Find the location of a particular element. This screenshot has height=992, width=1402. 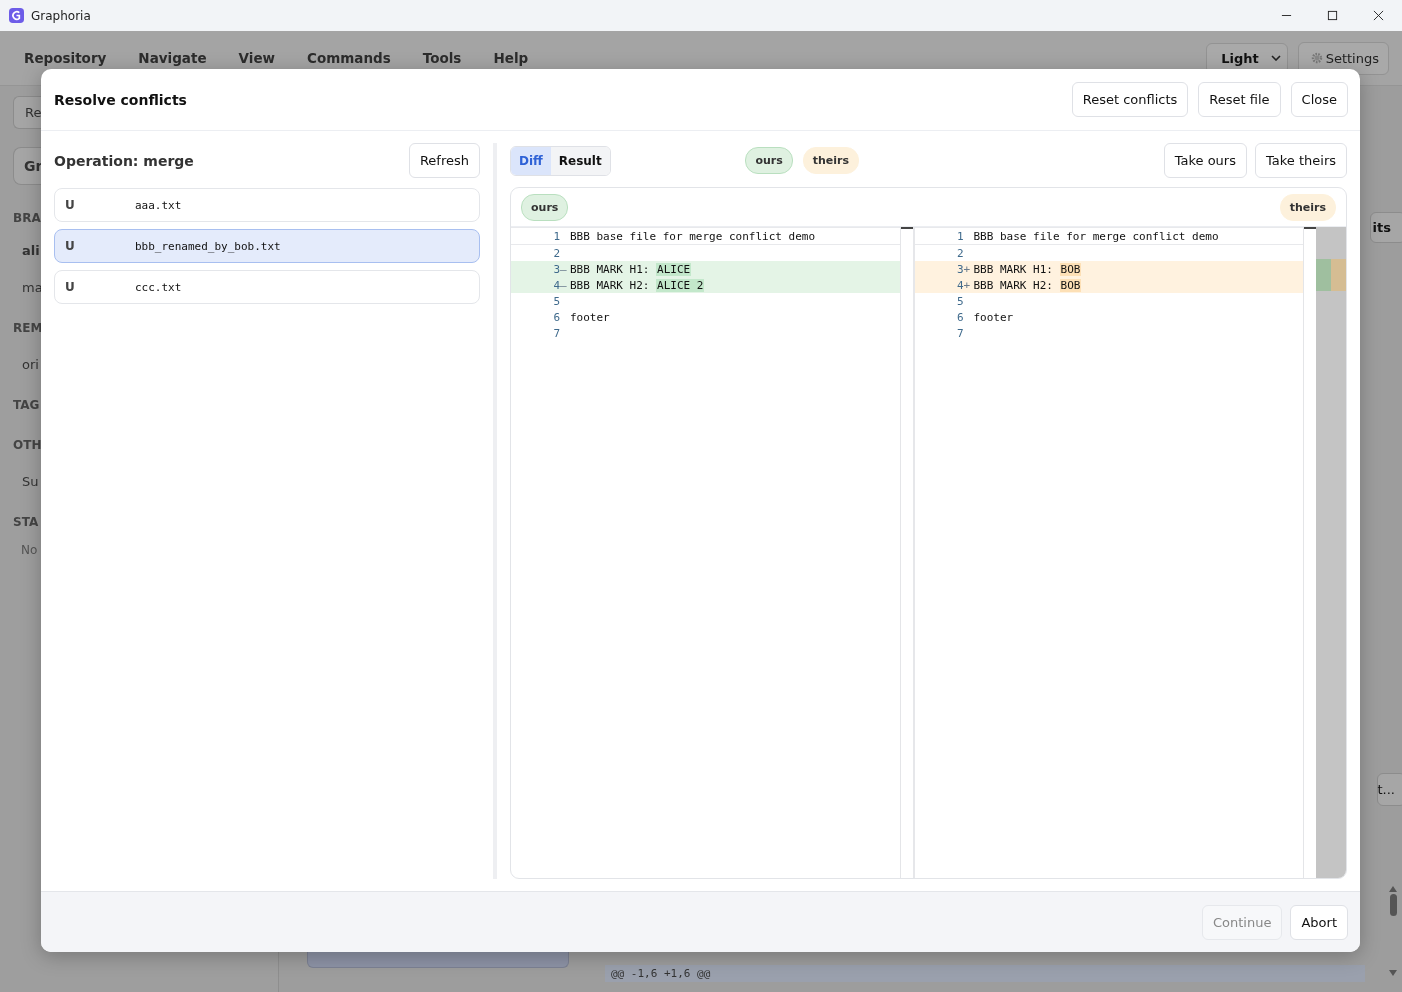

sidebar-item: ali is located at coordinates (31, 250).